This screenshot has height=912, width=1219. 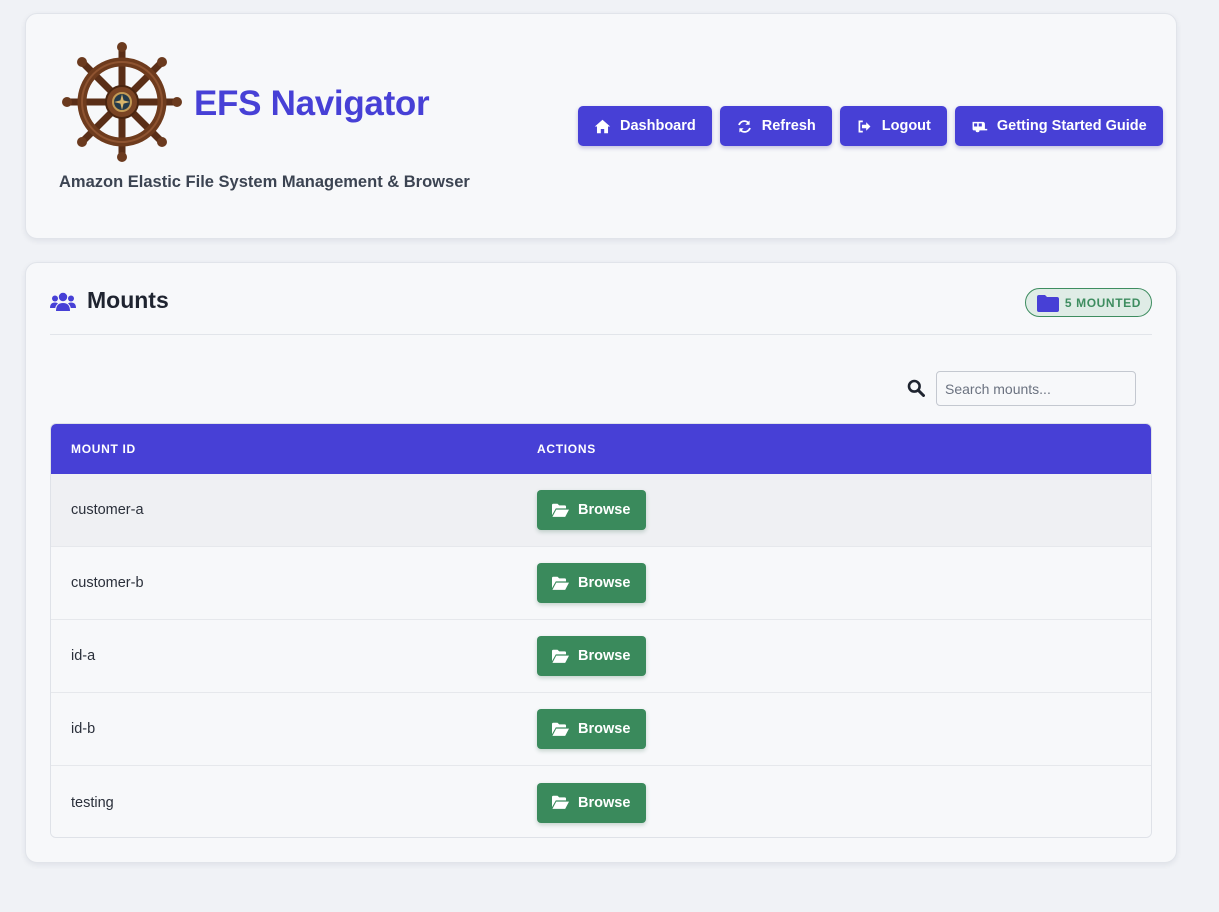 What do you see at coordinates (128, 300) in the screenshot?
I see `mounts-title: Mounts` at bounding box center [128, 300].